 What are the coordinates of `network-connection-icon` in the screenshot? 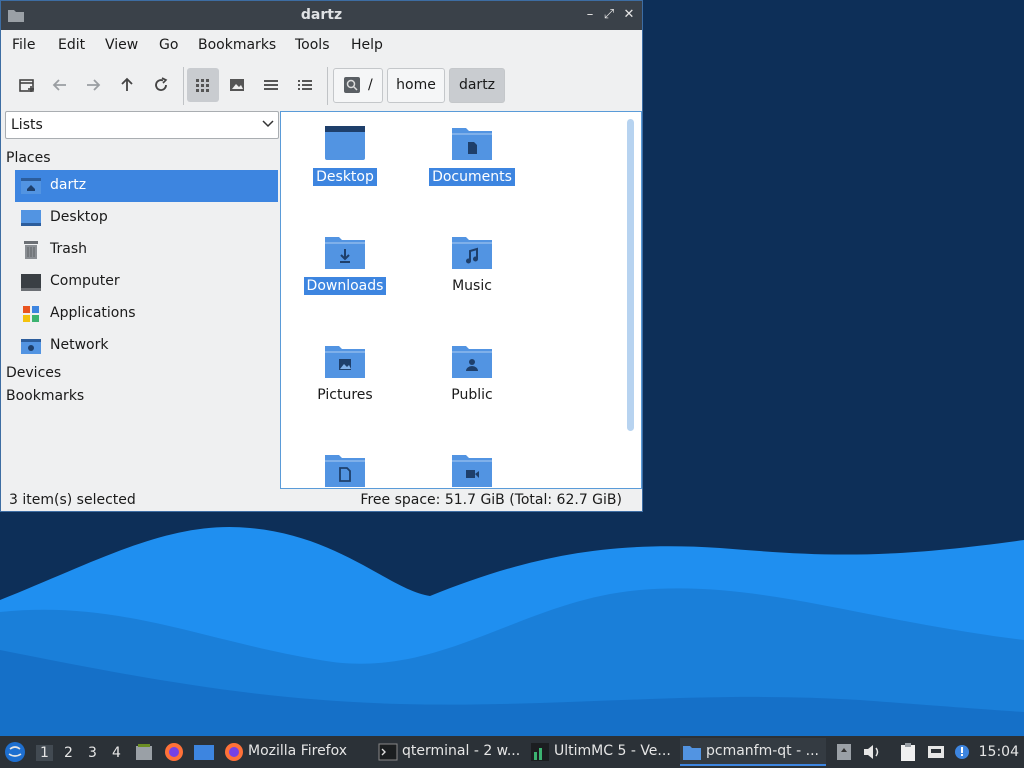 It's located at (936, 752).